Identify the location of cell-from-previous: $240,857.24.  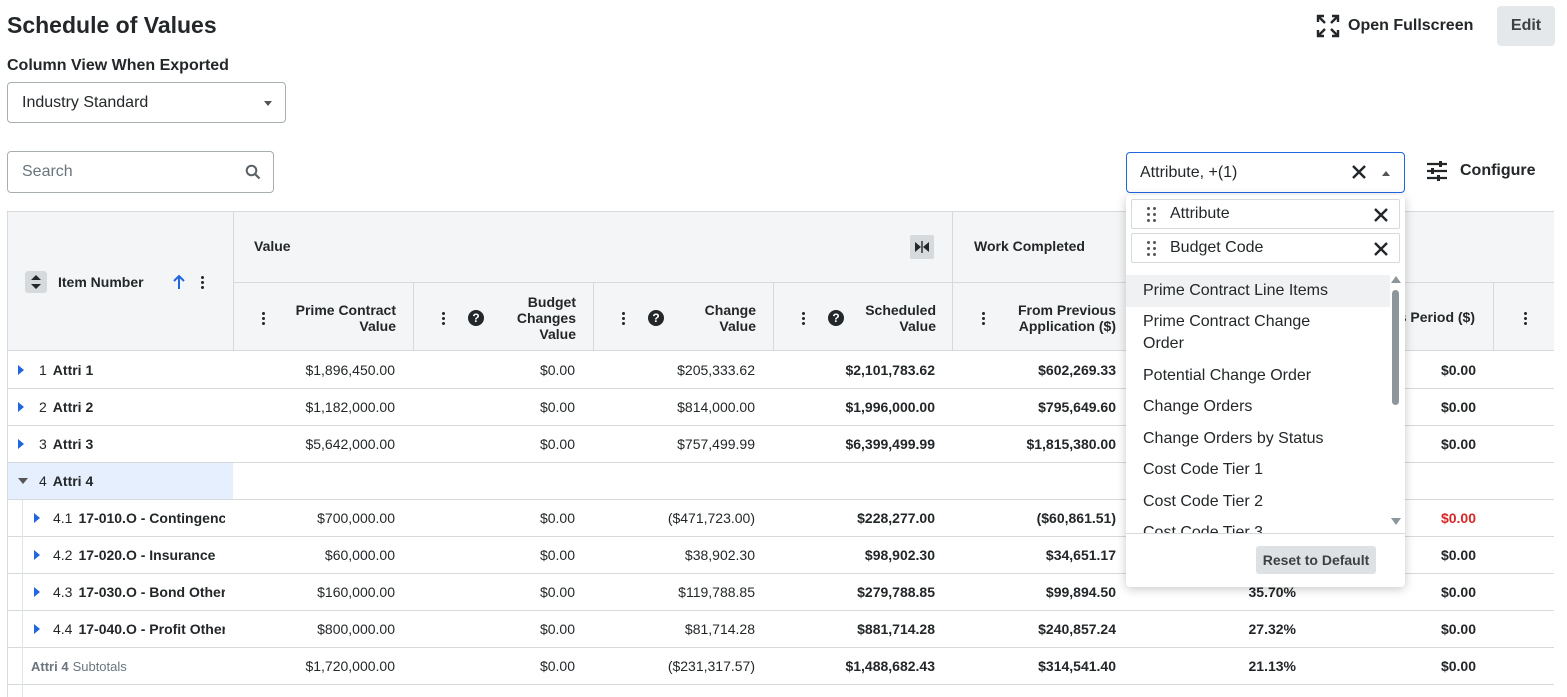
(1077, 628).